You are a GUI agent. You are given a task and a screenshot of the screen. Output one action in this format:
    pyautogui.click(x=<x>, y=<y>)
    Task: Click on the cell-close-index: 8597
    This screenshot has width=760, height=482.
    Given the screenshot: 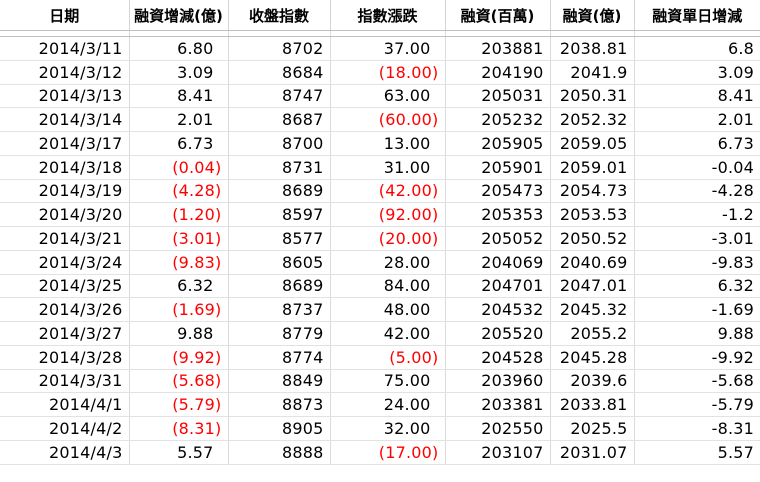 What is the action you would take?
    pyautogui.click(x=279, y=214)
    